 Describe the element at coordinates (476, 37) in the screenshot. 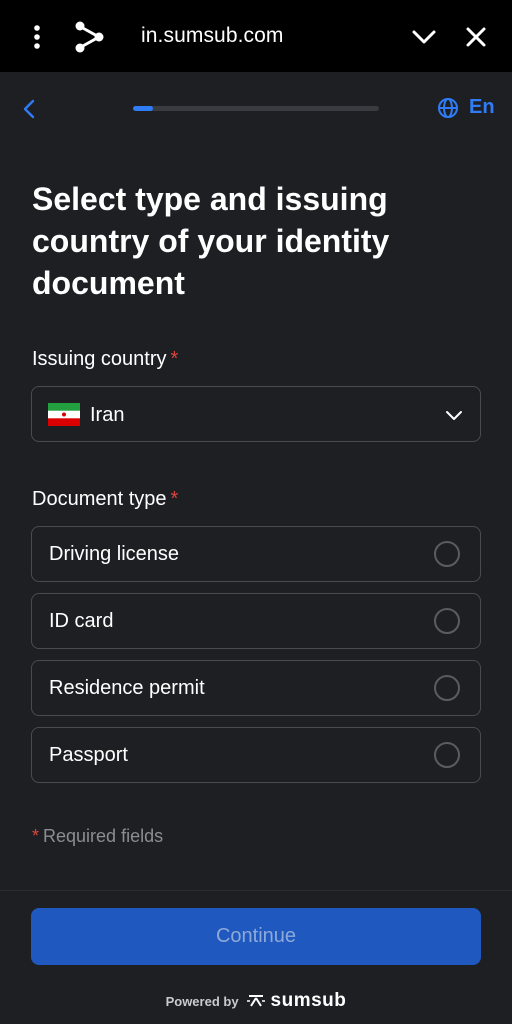

I see `close-icon` at that location.